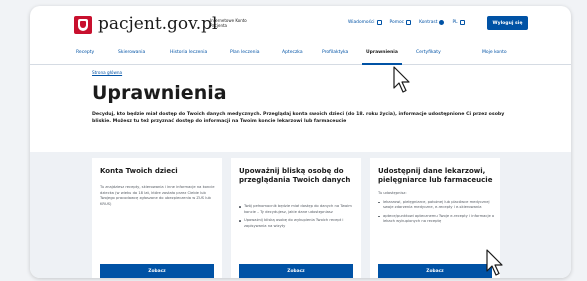 This screenshot has width=587, height=281. Describe the element at coordinates (494, 52) in the screenshot. I see `nav-item-moje-konto: Moje konto` at that location.